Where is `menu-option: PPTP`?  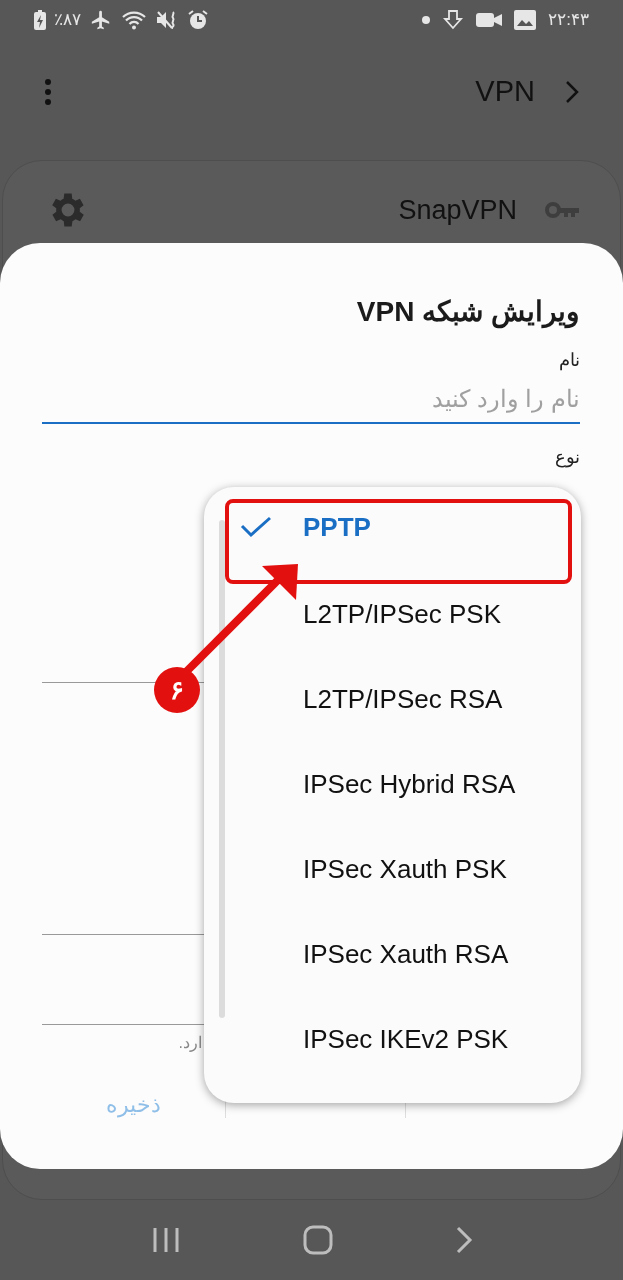 menu-option: PPTP is located at coordinates (337, 527).